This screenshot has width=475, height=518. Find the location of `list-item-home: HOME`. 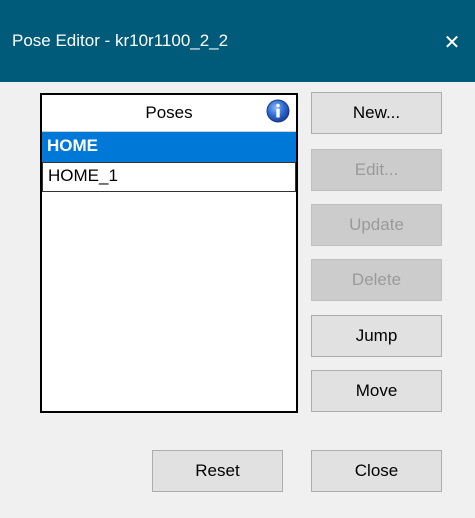

list-item-home: HOME is located at coordinates (169, 147).